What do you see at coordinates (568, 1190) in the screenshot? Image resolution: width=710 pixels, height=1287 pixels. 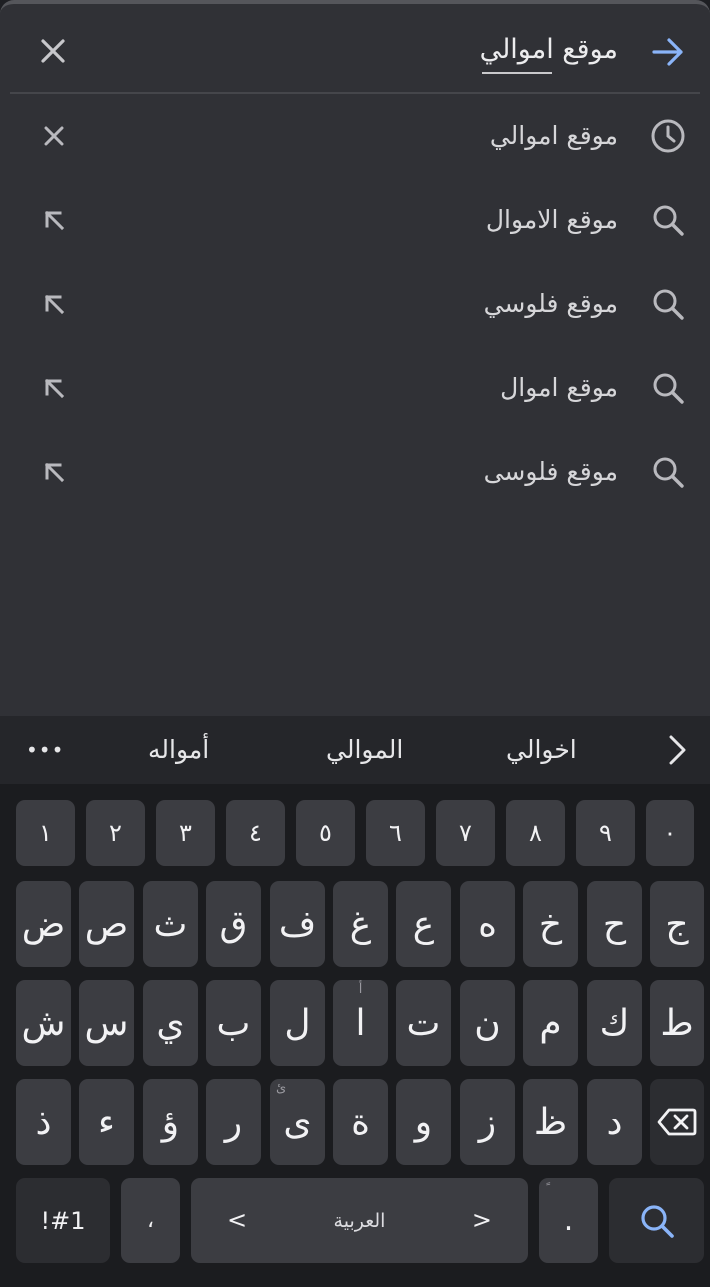 I see `key-hint: ً` at bounding box center [568, 1190].